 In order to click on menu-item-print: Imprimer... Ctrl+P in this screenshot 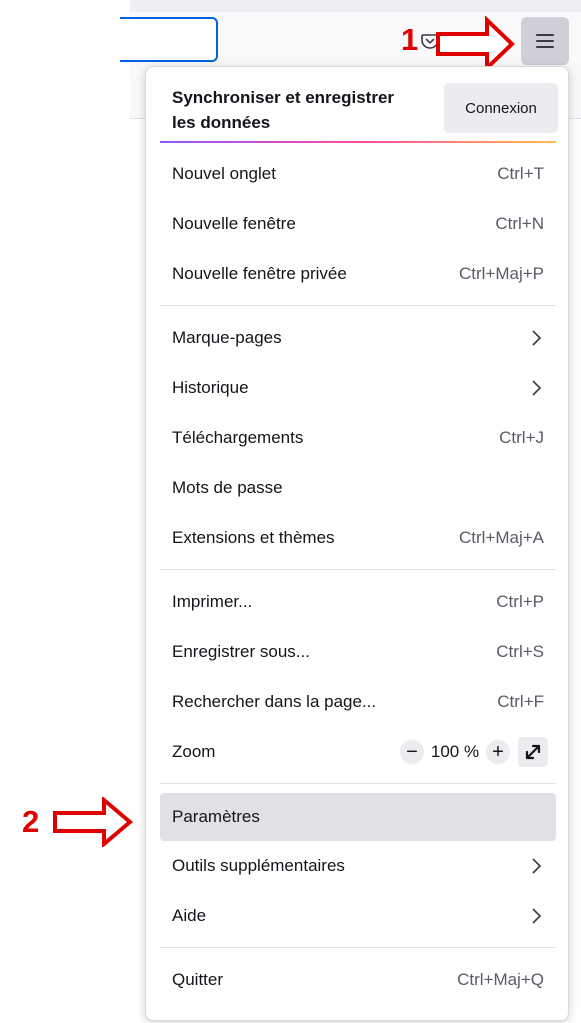, I will do `click(358, 602)`.